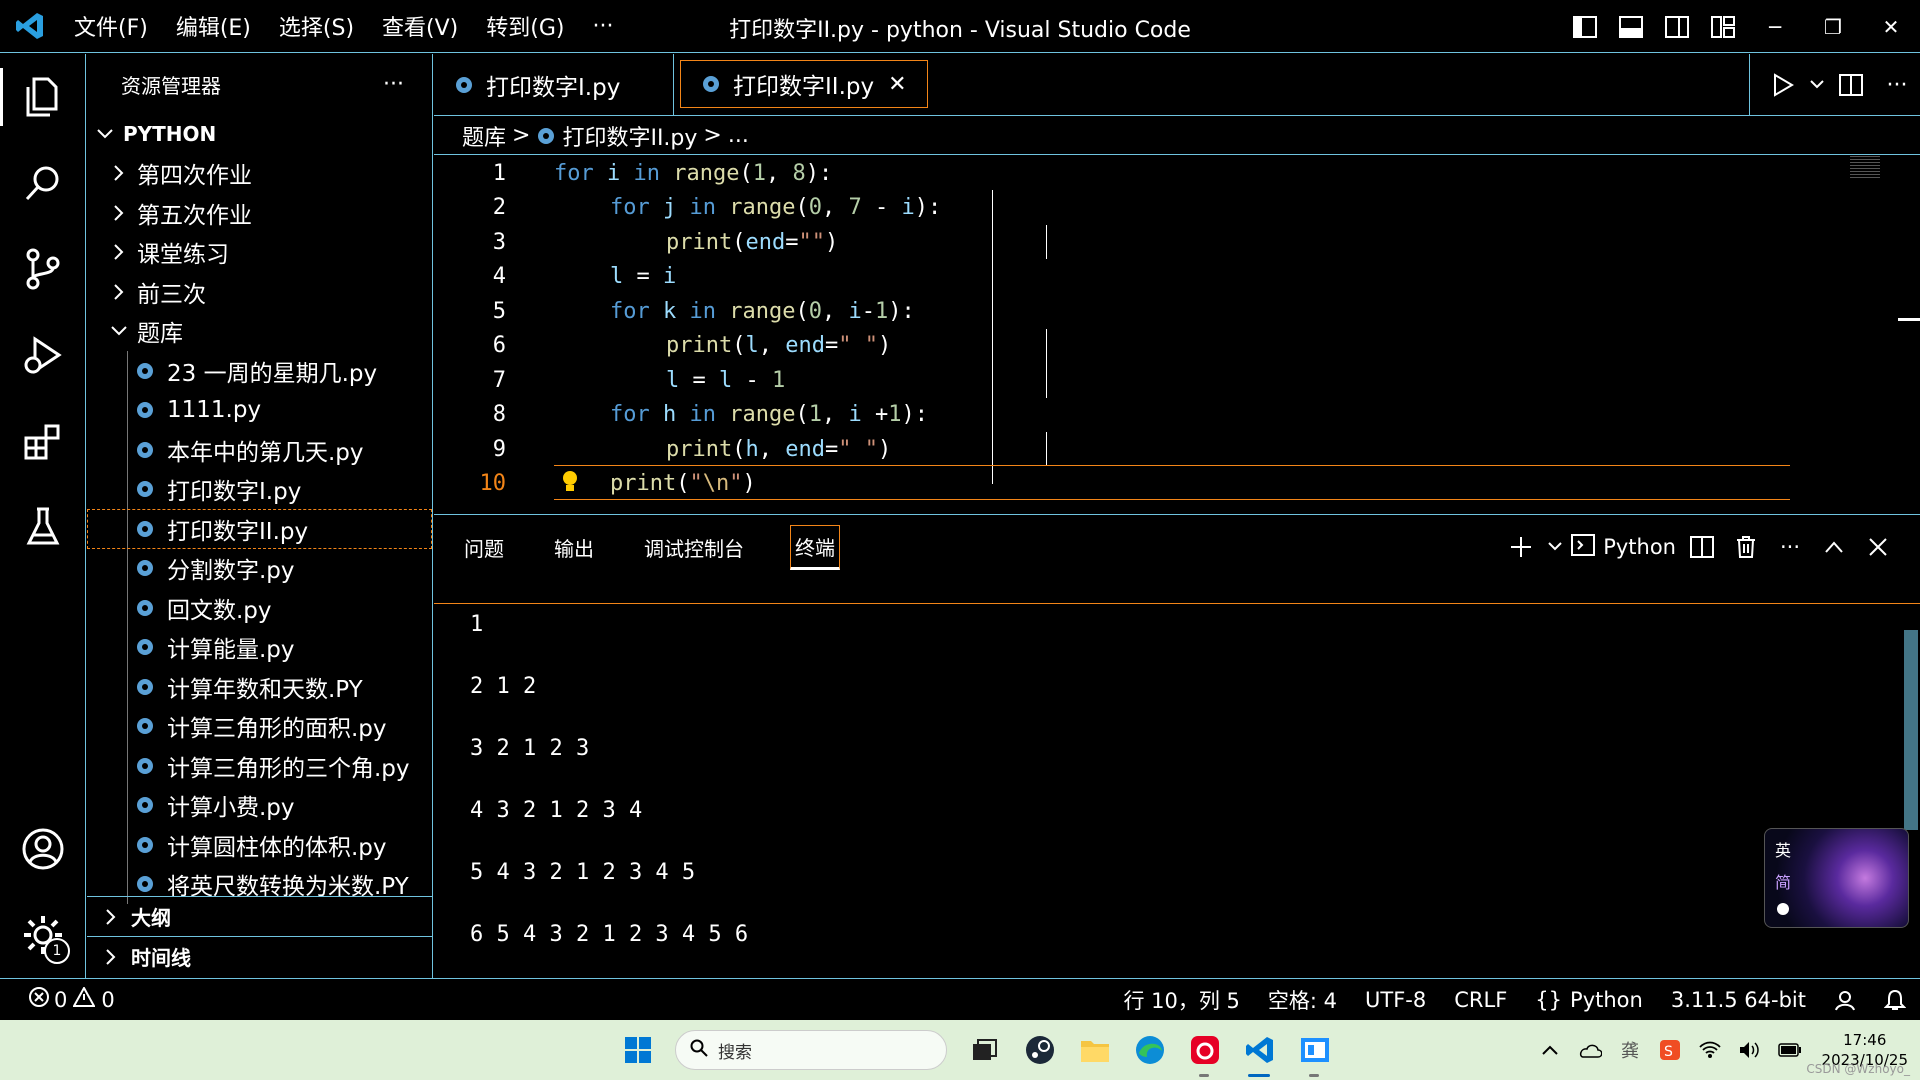 This screenshot has height=1080, width=1920. What do you see at coordinates (259, 806) in the screenshot?
I see `file-item: 计算小费.py` at bounding box center [259, 806].